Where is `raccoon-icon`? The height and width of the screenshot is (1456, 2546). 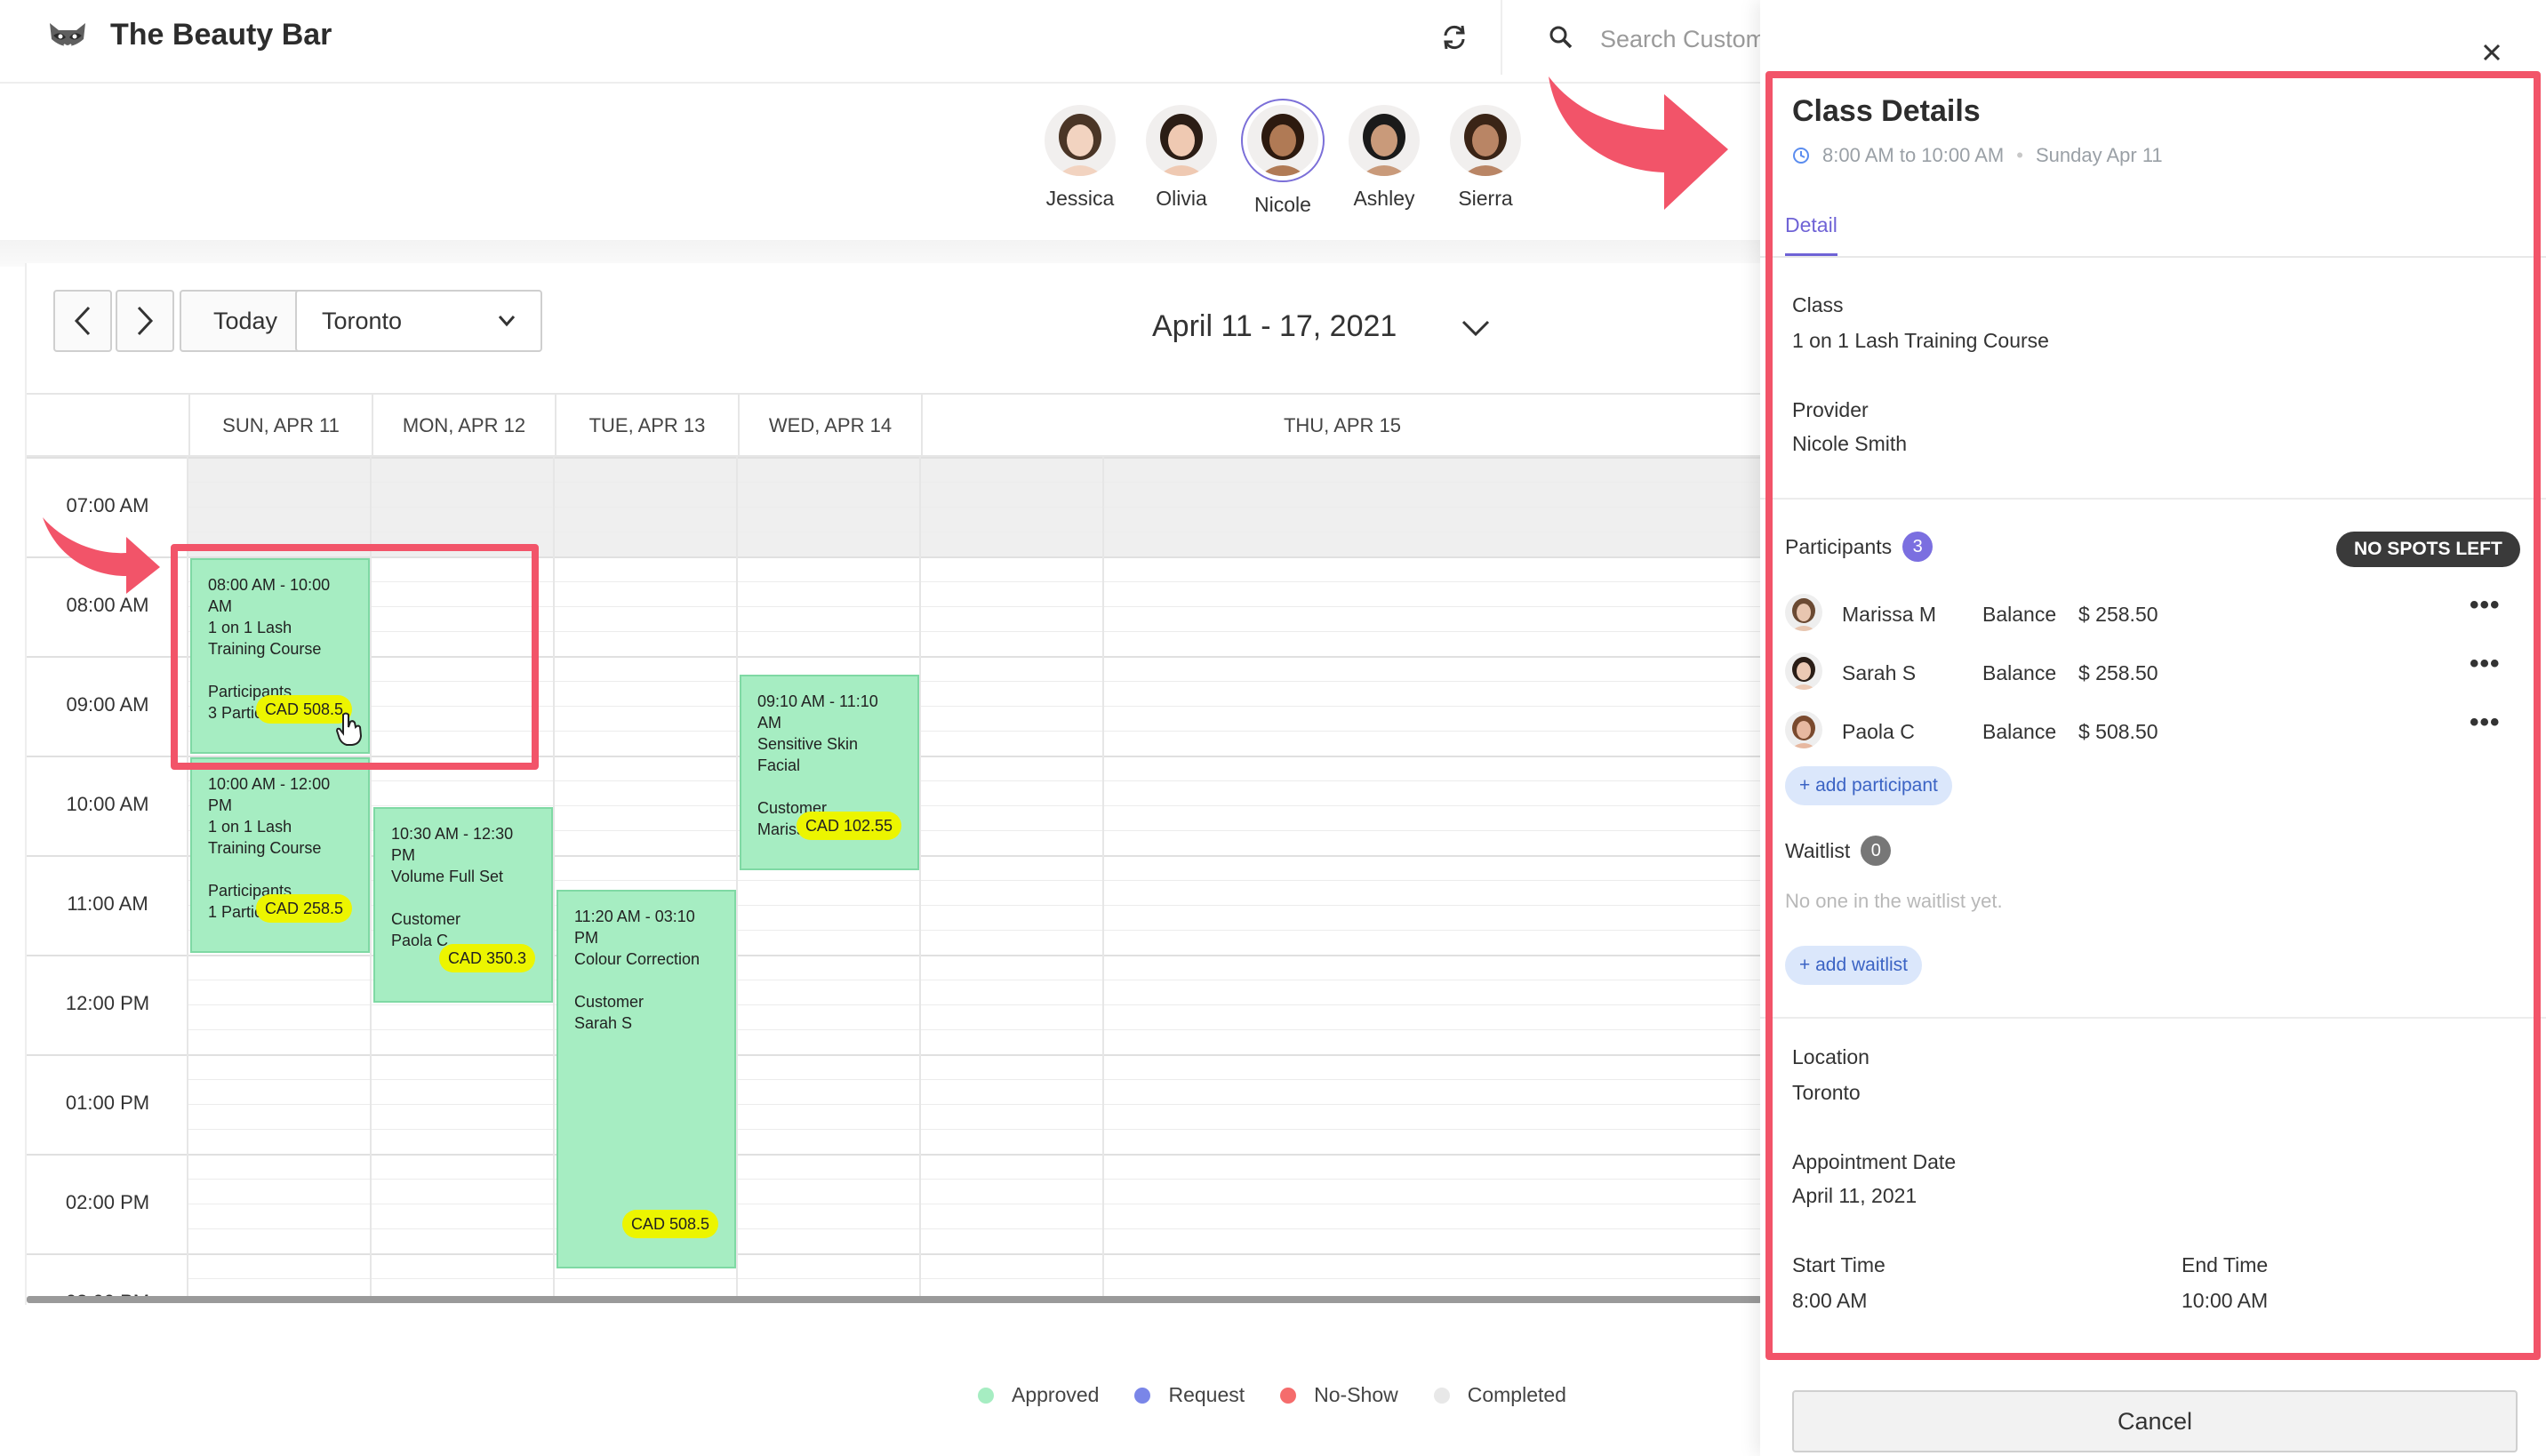
raccoon-icon is located at coordinates (67, 35).